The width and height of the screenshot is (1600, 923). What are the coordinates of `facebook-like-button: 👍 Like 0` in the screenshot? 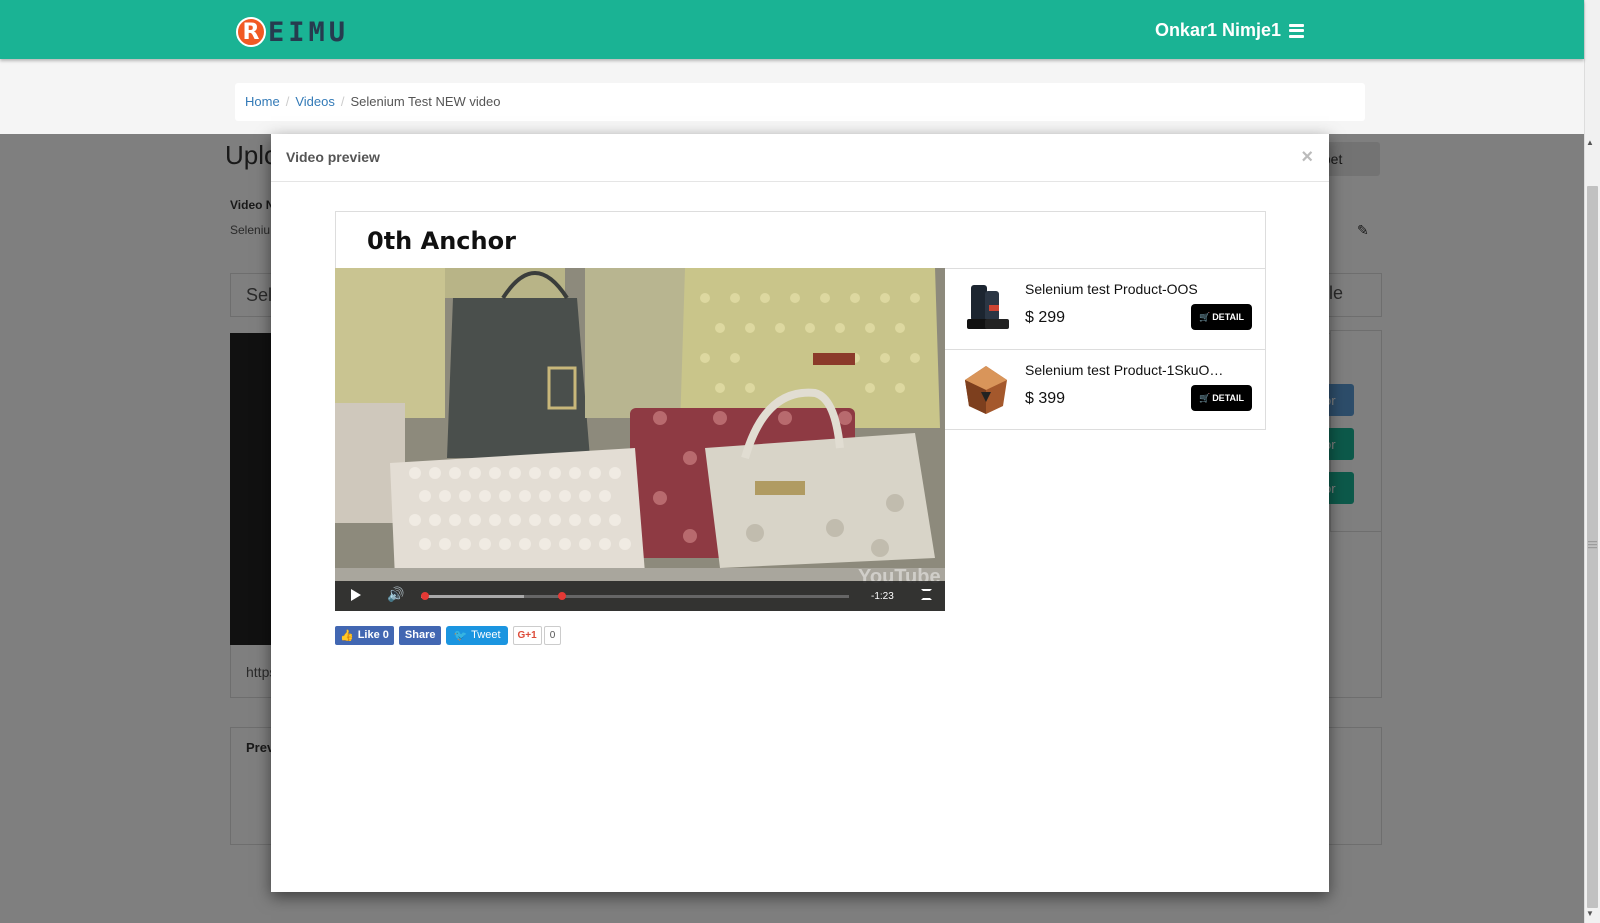 It's located at (364, 635).